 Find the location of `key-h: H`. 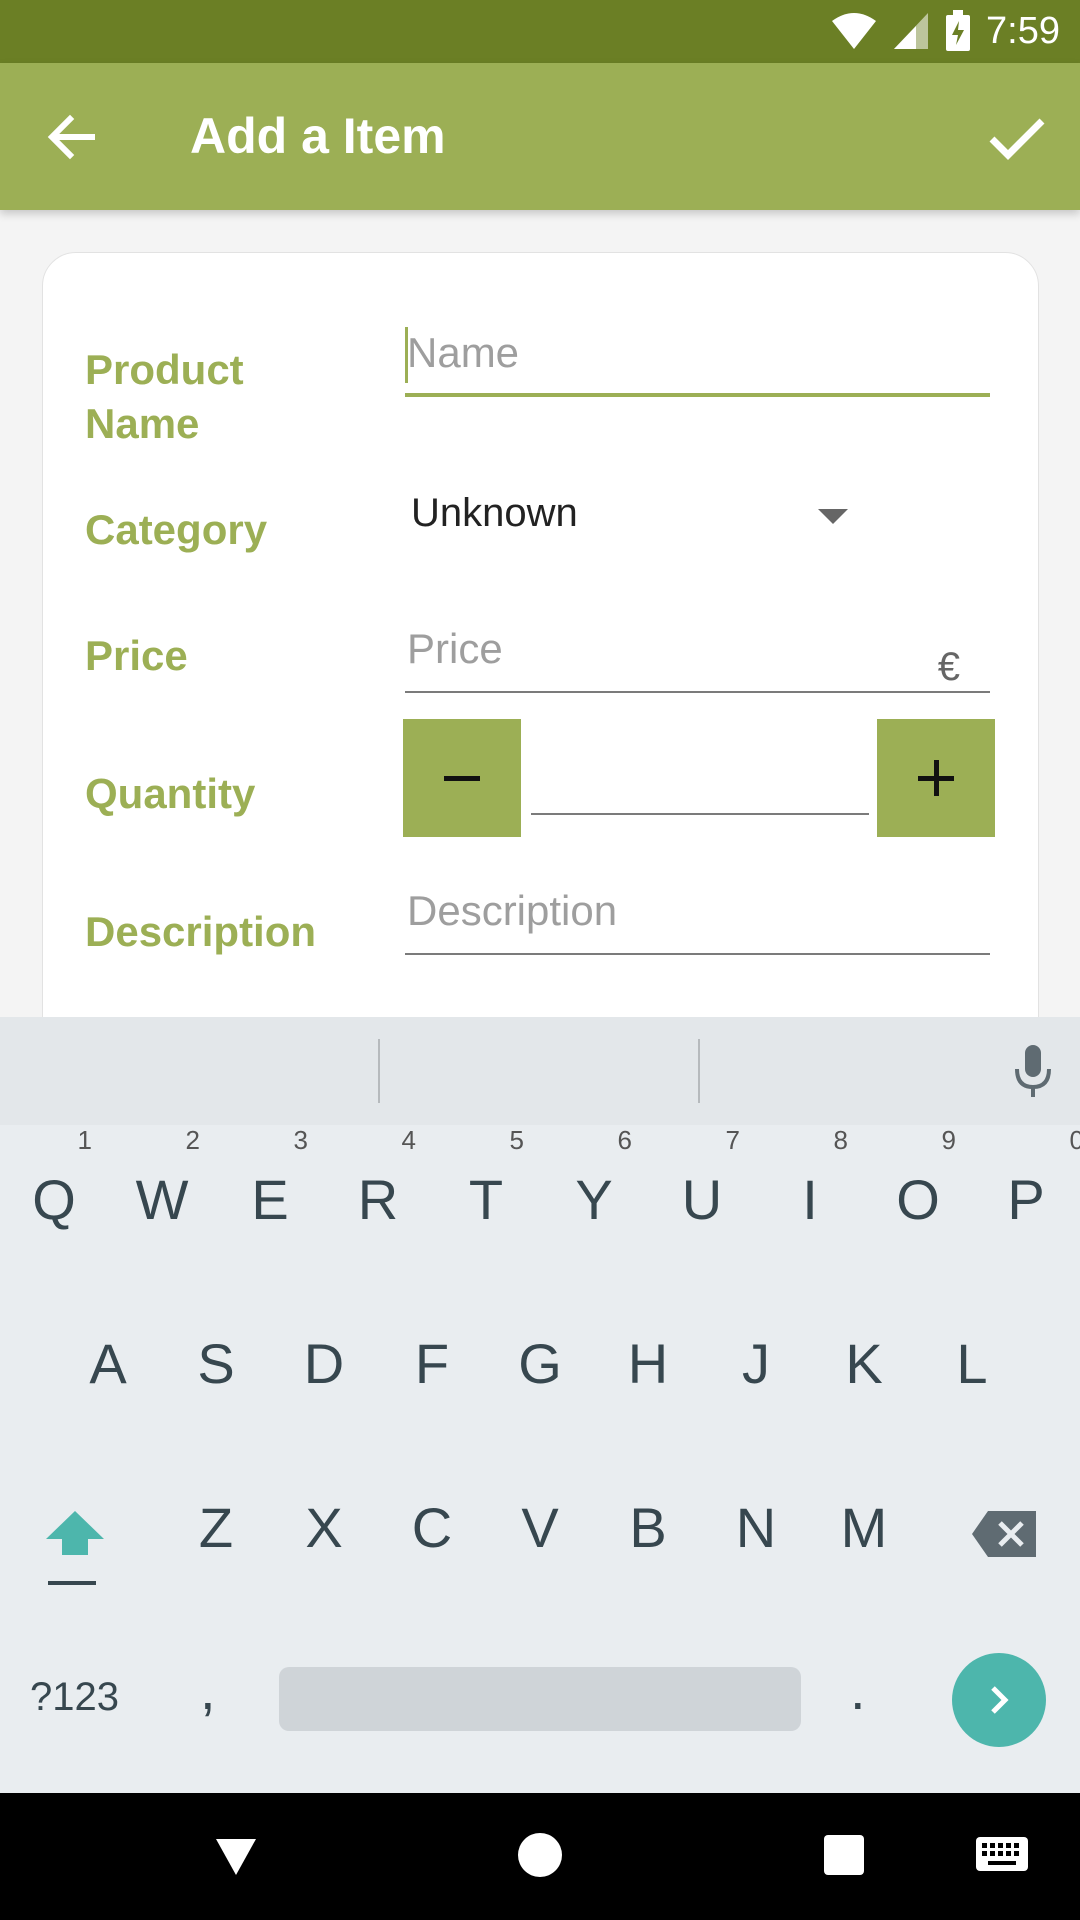

key-h: H is located at coordinates (648, 1363).